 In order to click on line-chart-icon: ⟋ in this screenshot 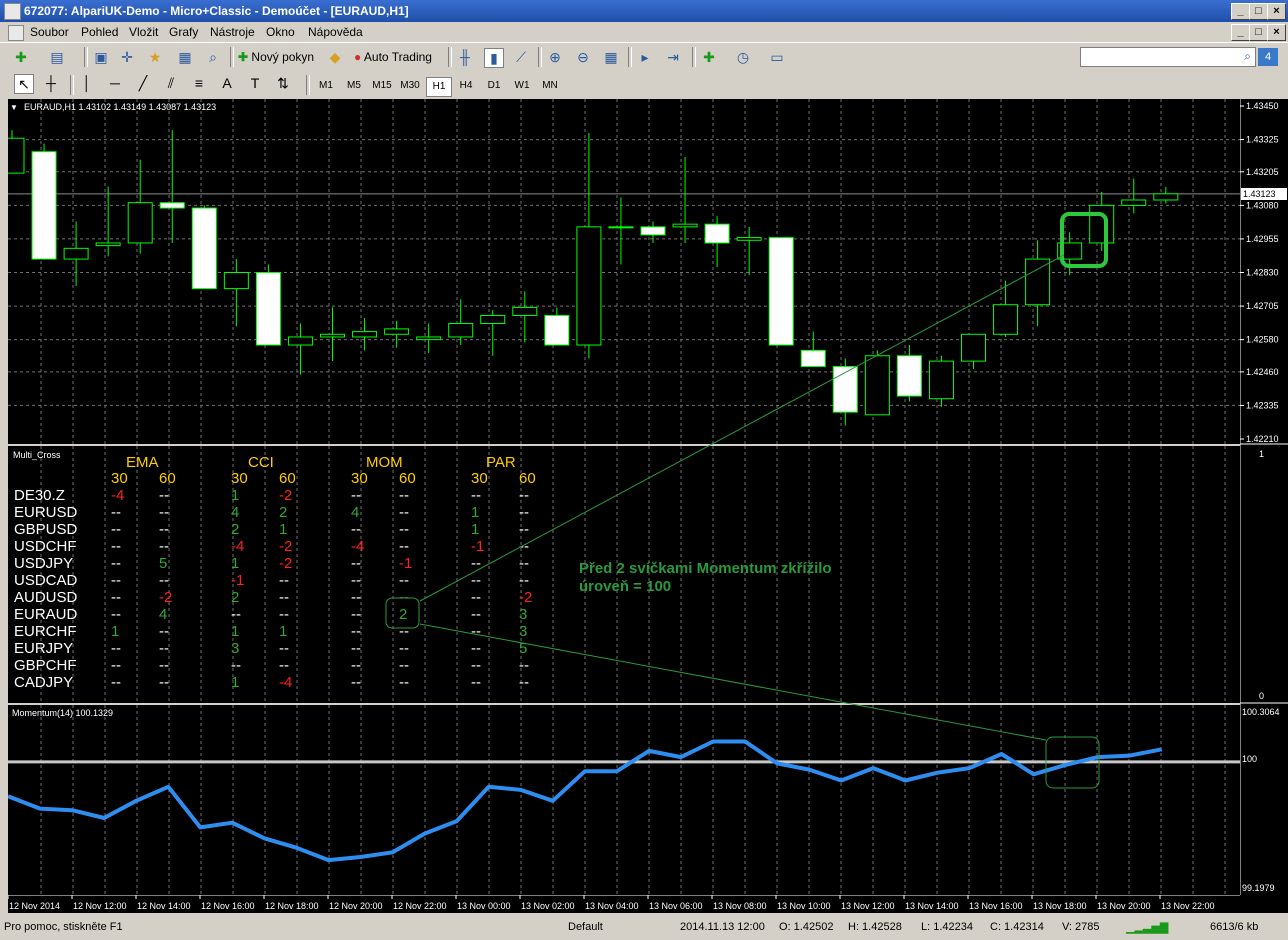, I will do `click(521, 57)`.